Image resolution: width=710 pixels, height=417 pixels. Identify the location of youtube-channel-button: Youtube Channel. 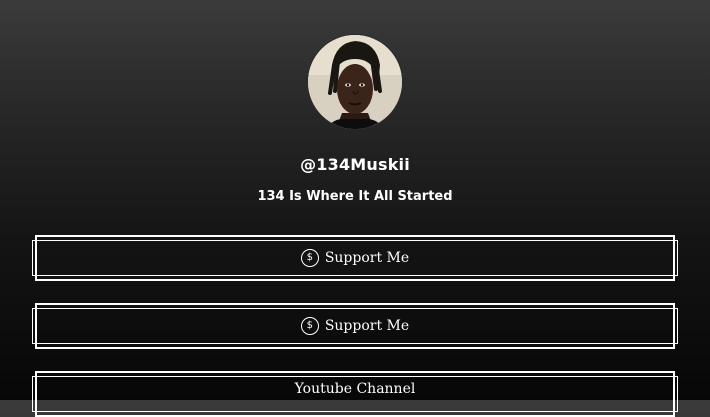
(355, 394).